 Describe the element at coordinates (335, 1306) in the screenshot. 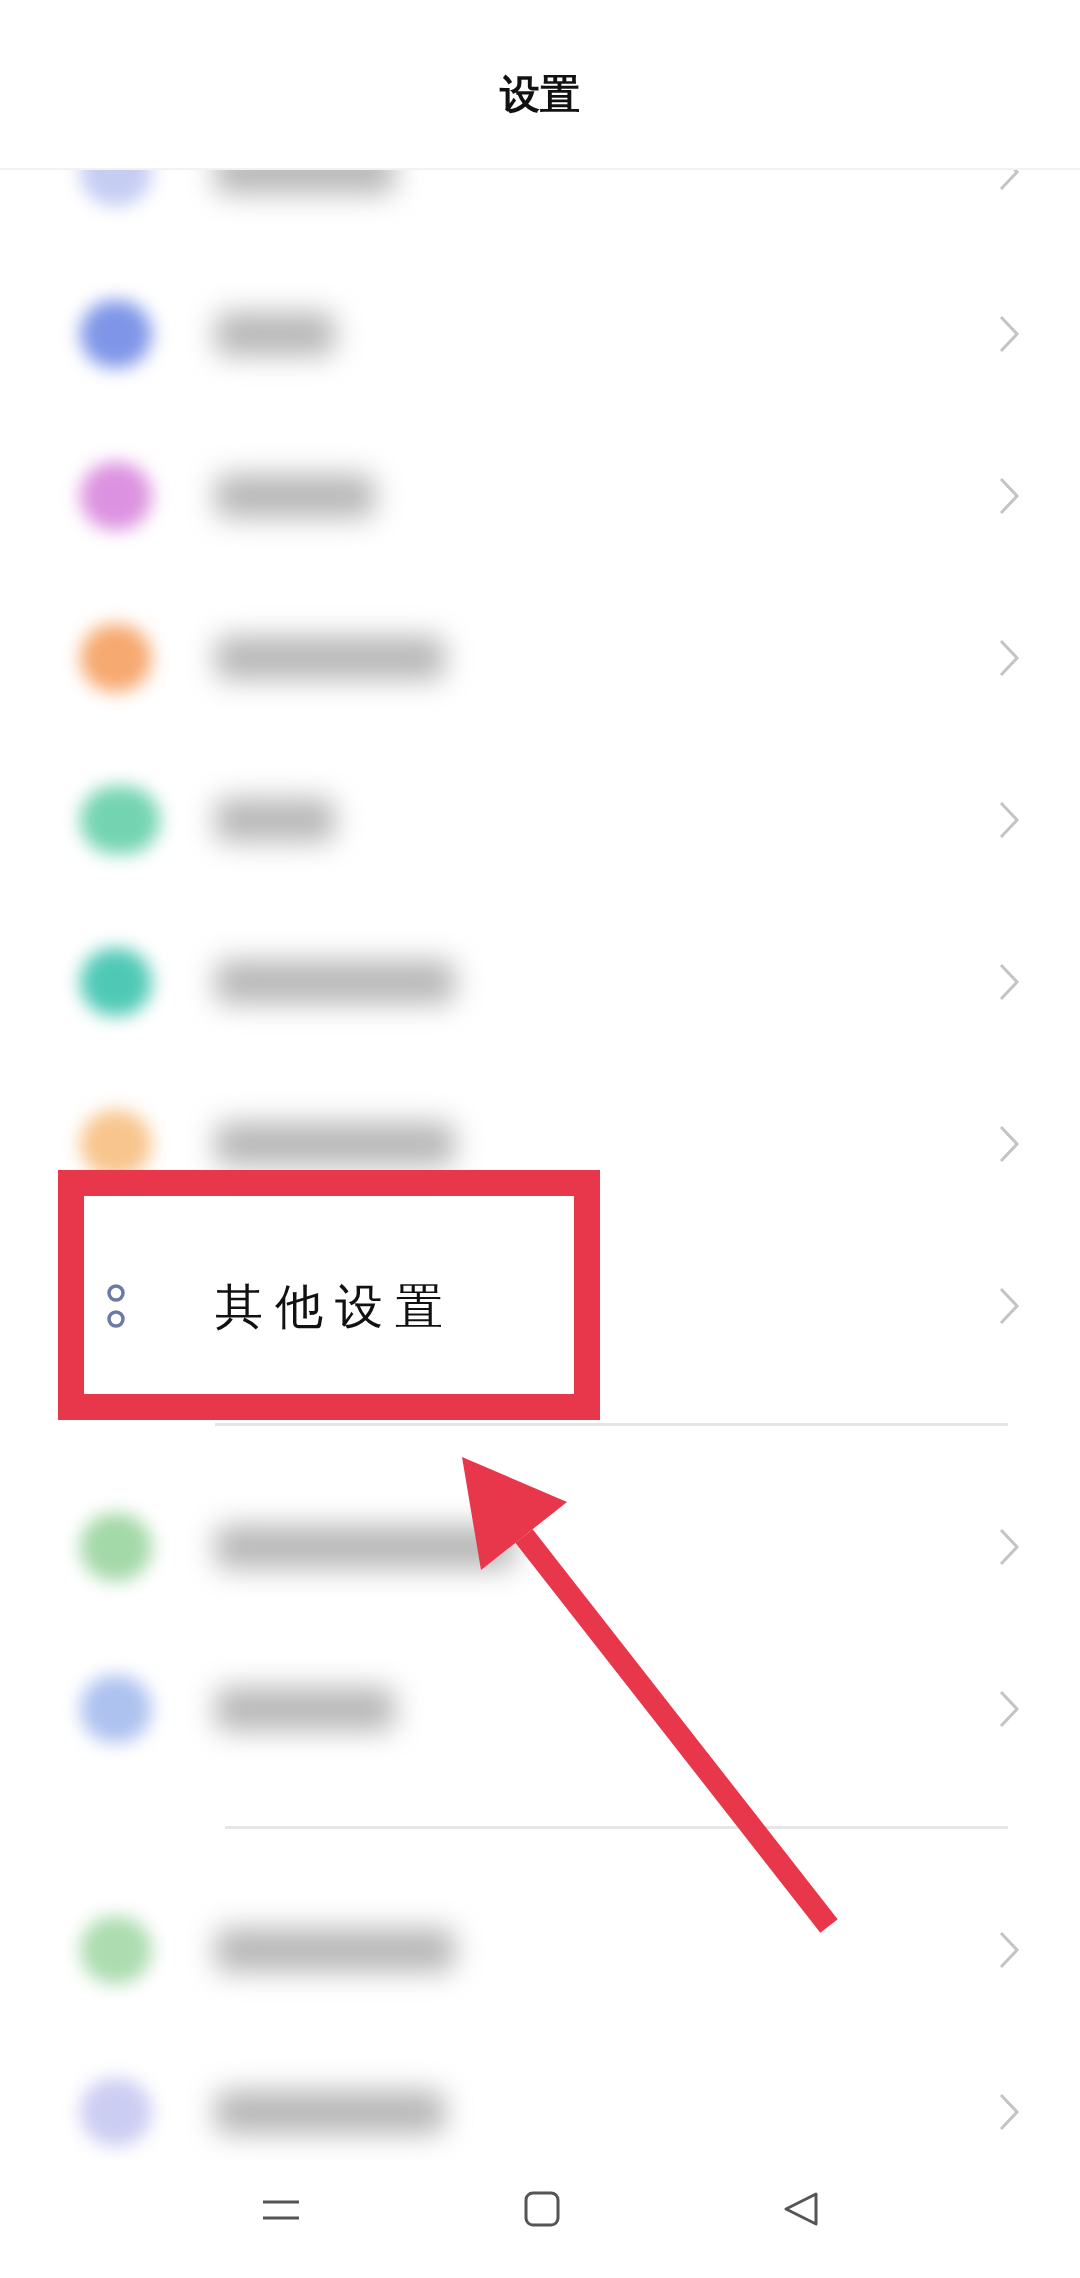

I see `row-label: 其他设置` at that location.